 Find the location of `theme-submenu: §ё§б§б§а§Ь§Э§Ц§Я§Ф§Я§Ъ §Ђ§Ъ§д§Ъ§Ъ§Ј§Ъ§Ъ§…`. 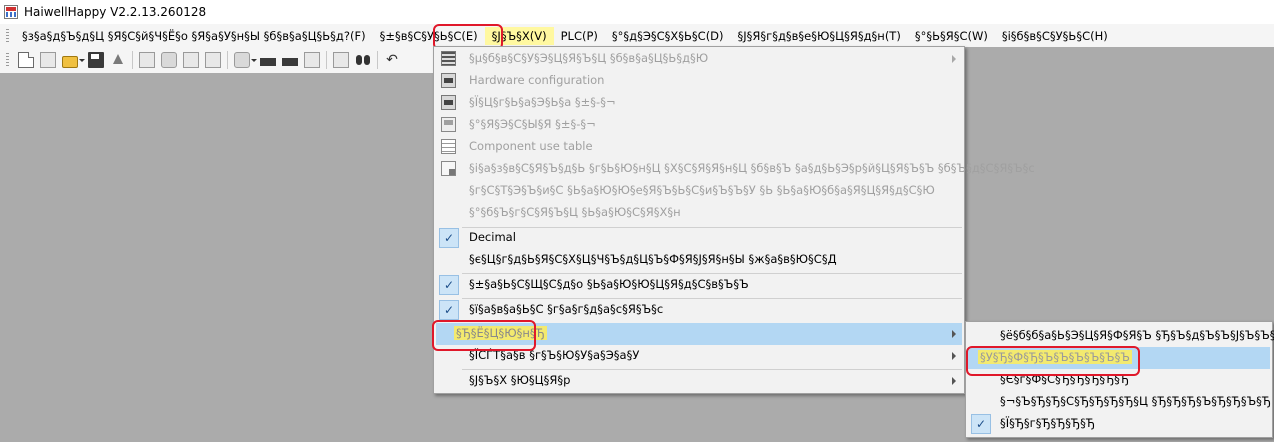

theme-submenu: §ё§б§б§а§Ь§Э§Ц§Я§Ф§Я§Ъ §Ђ§Ъ§д§Ъ§Ъ§Ј§Ъ§Ъ§… is located at coordinates (1119, 379).